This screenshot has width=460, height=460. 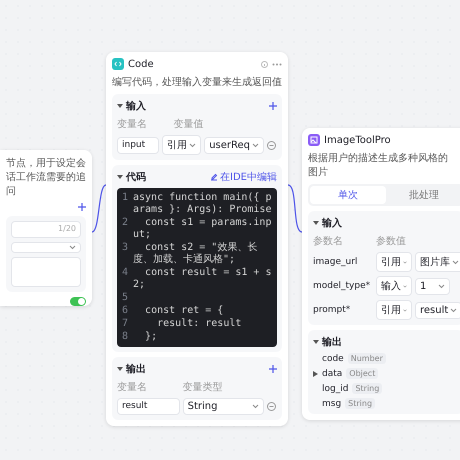 I want to click on line-number: 6, so click(x=124, y=311).